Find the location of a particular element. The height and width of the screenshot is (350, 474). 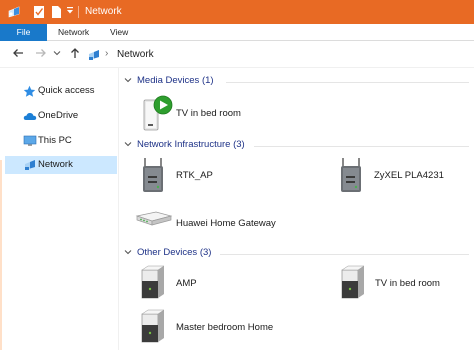

sidebar-item-label: Quick access is located at coordinates (66, 90).